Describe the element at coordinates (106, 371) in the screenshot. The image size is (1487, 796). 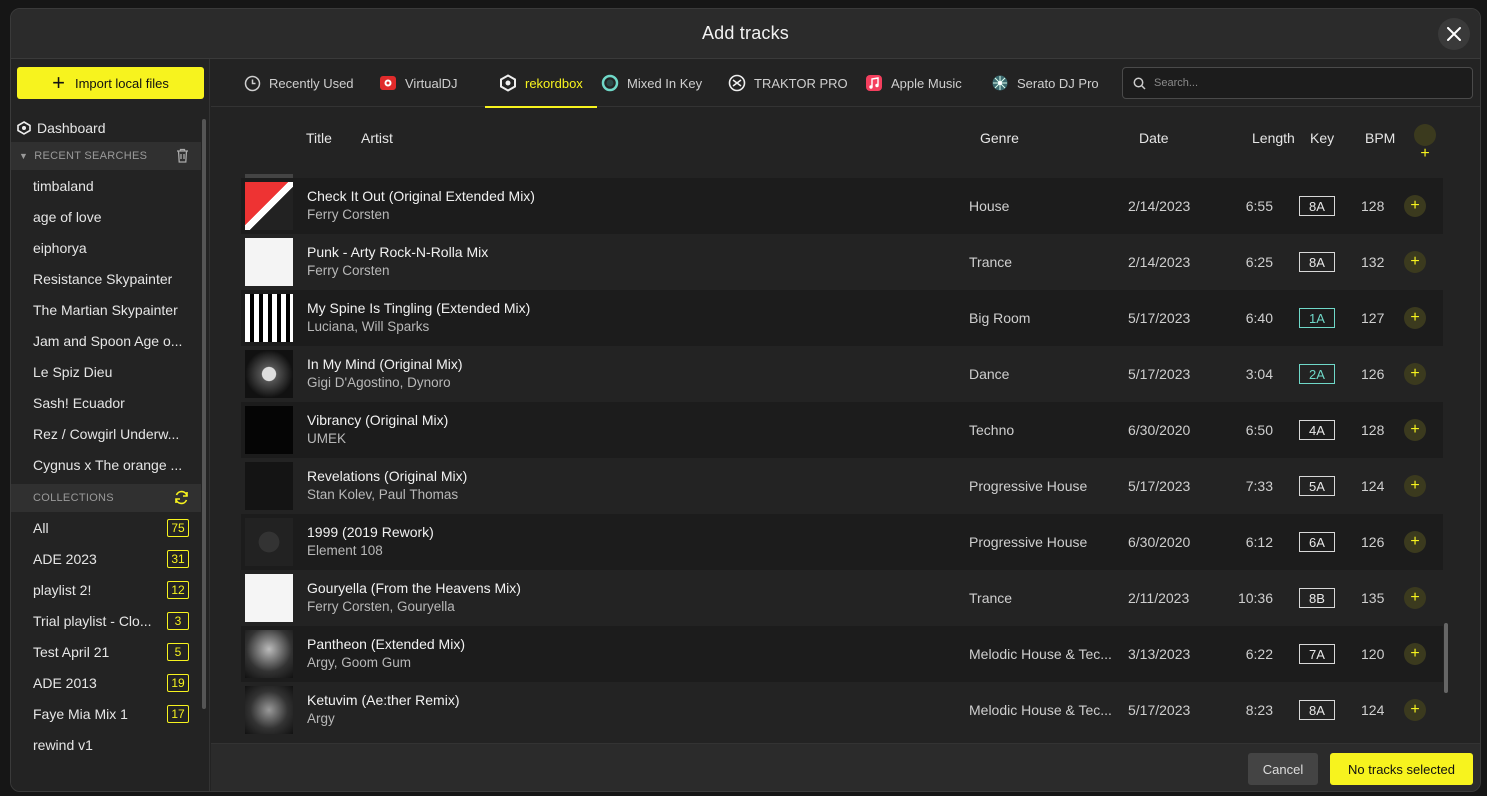
I see `recent-search-item: Le Spiz Dieu` at that location.